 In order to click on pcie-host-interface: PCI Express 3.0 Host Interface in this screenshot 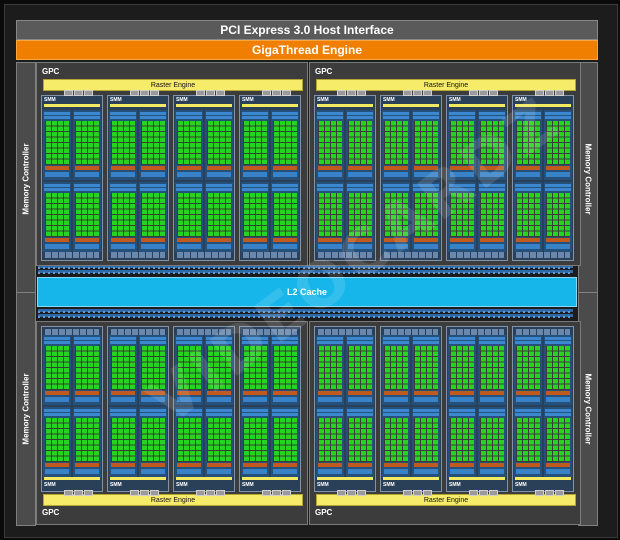, I will do `click(307, 30)`.